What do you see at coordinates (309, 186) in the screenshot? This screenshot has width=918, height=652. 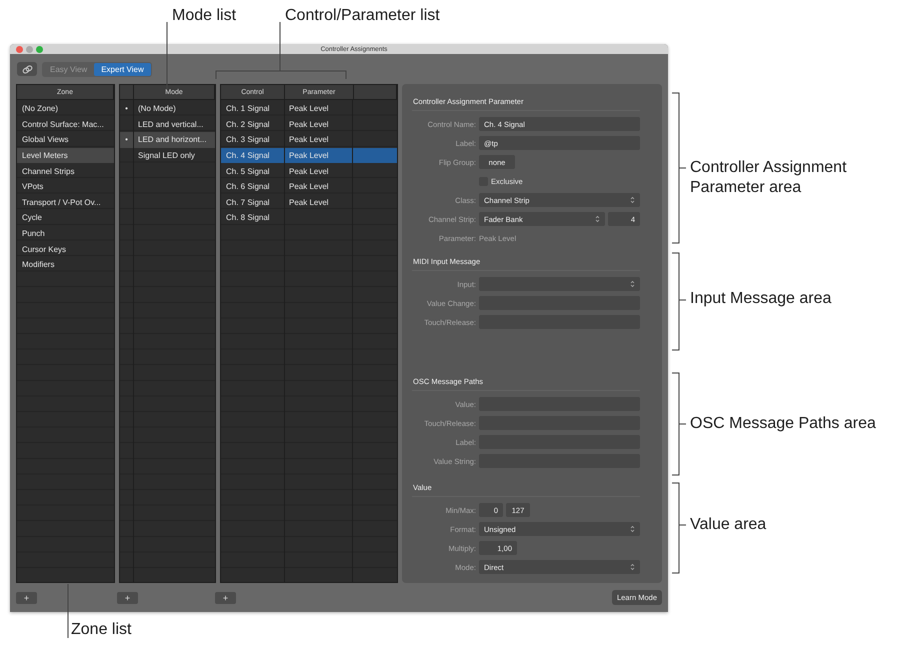 I see `control-row: Ch. 6 Signal Peak Level` at bounding box center [309, 186].